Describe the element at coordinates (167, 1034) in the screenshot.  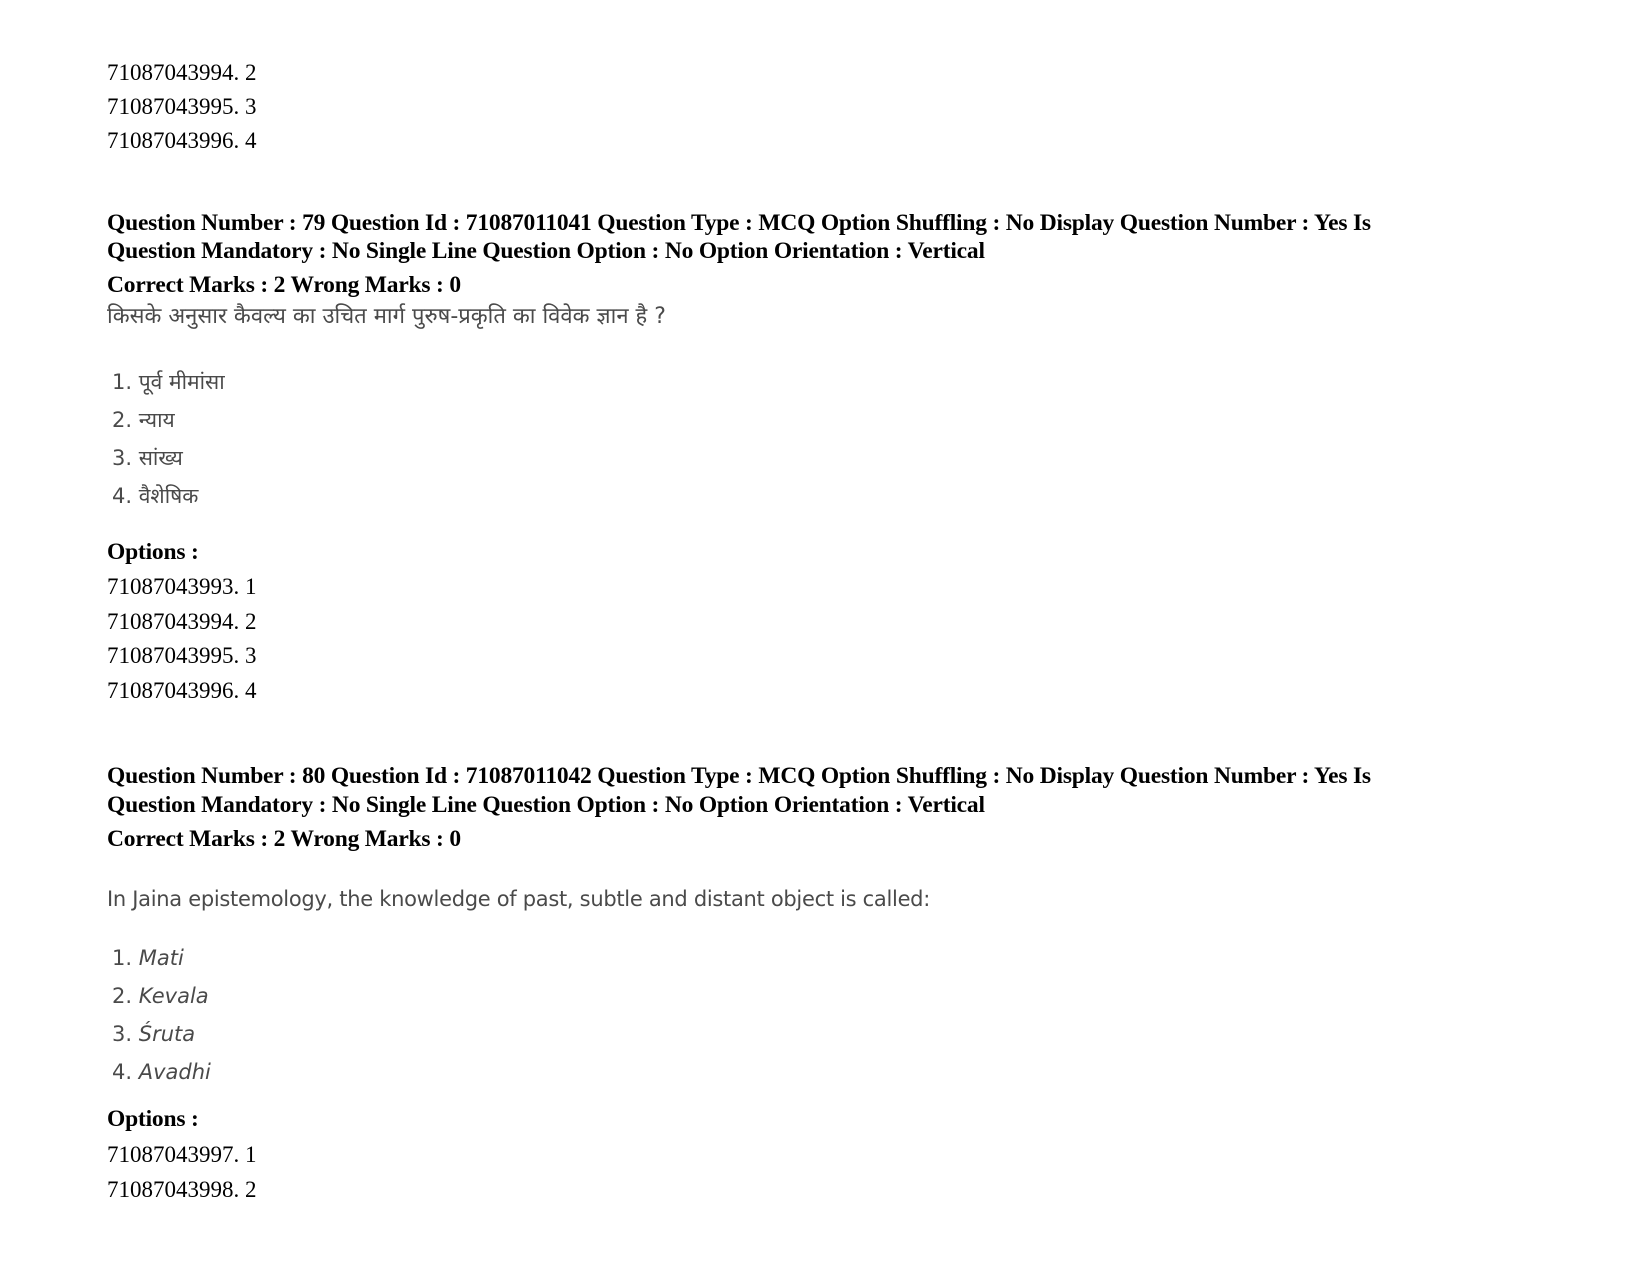
I see `choice-text: Śruta` at that location.